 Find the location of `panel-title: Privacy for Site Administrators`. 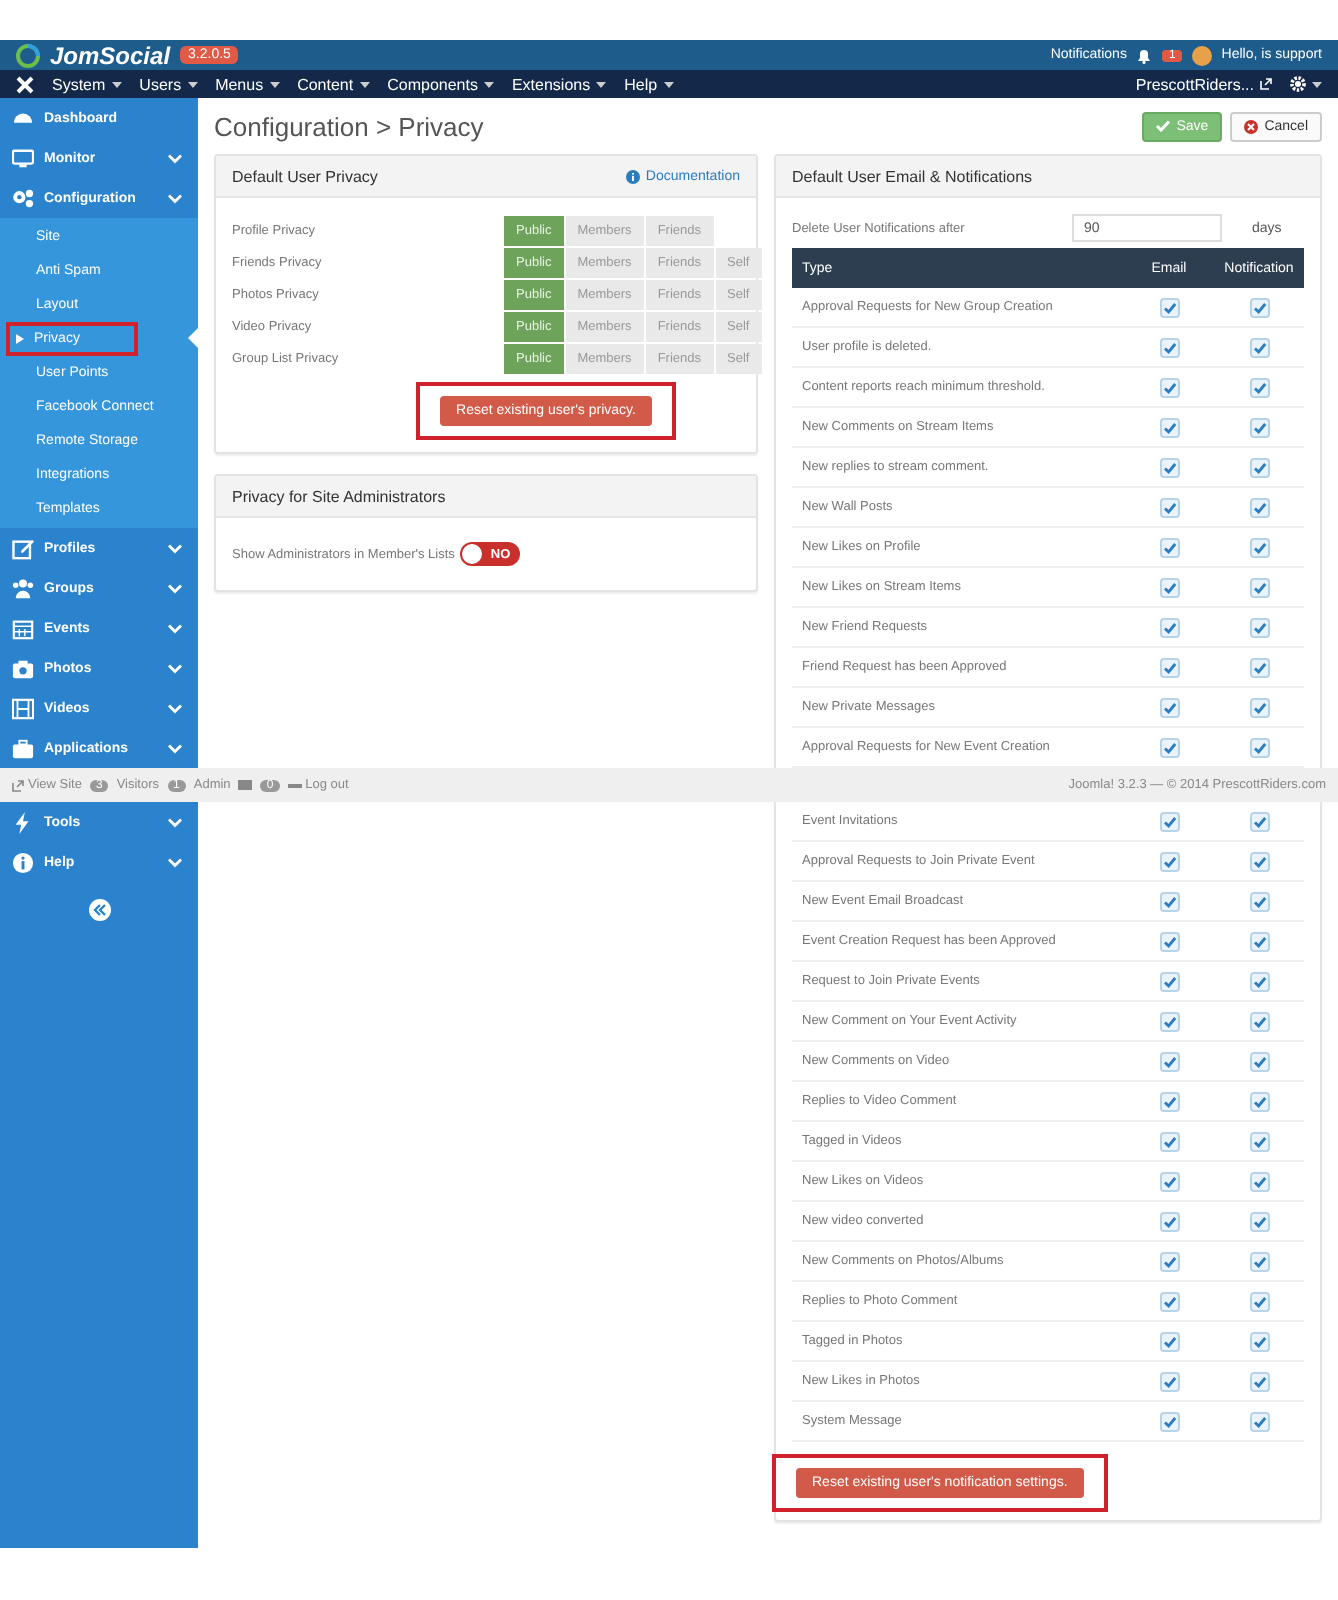

panel-title: Privacy for Site Administrators is located at coordinates (340, 496).